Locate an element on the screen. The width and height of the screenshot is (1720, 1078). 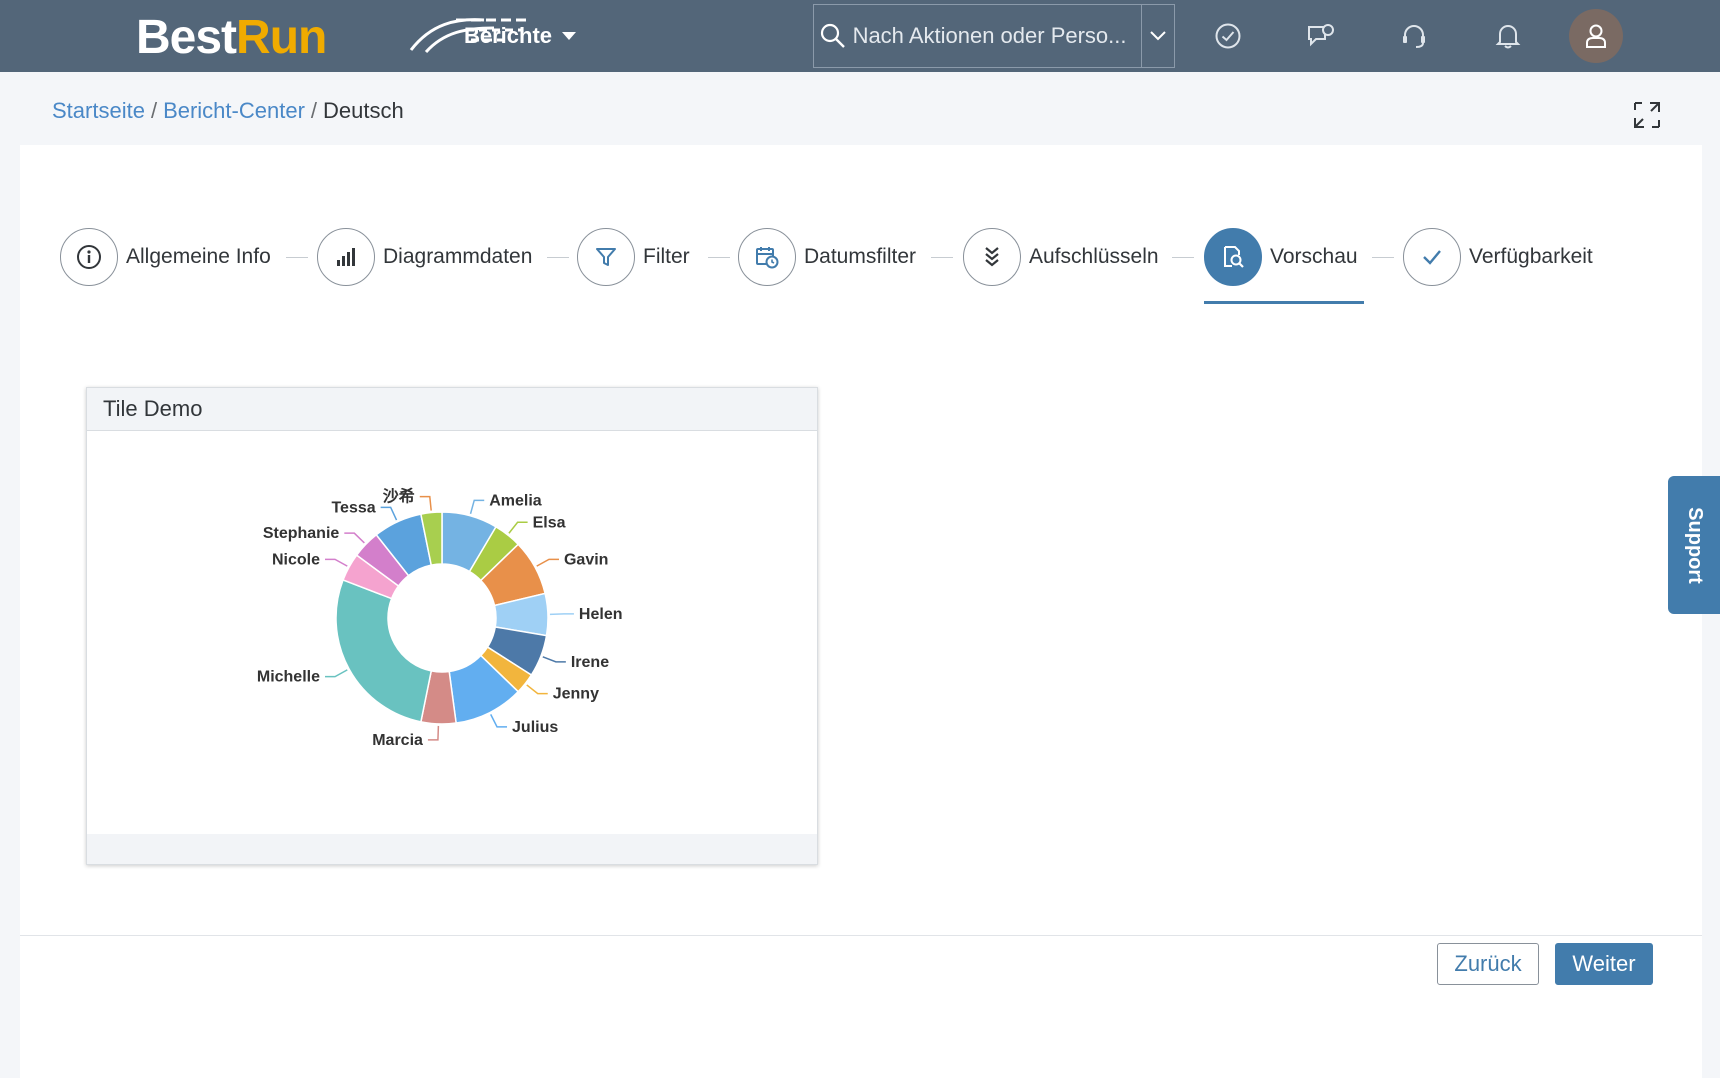
slice-label-tessa: Tessa is located at coordinates (353, 507).